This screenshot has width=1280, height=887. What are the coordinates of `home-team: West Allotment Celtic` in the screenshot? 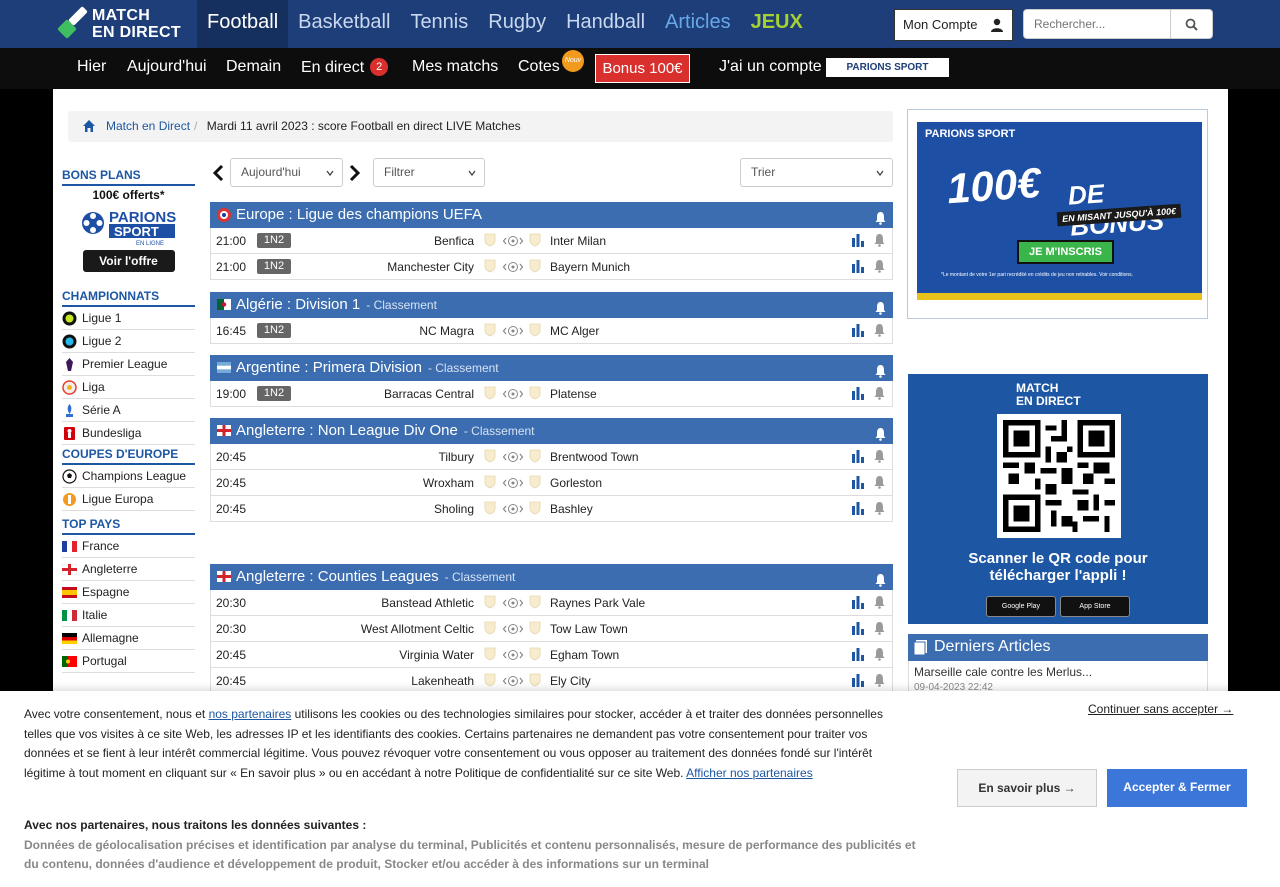 It's located at (417, 629).